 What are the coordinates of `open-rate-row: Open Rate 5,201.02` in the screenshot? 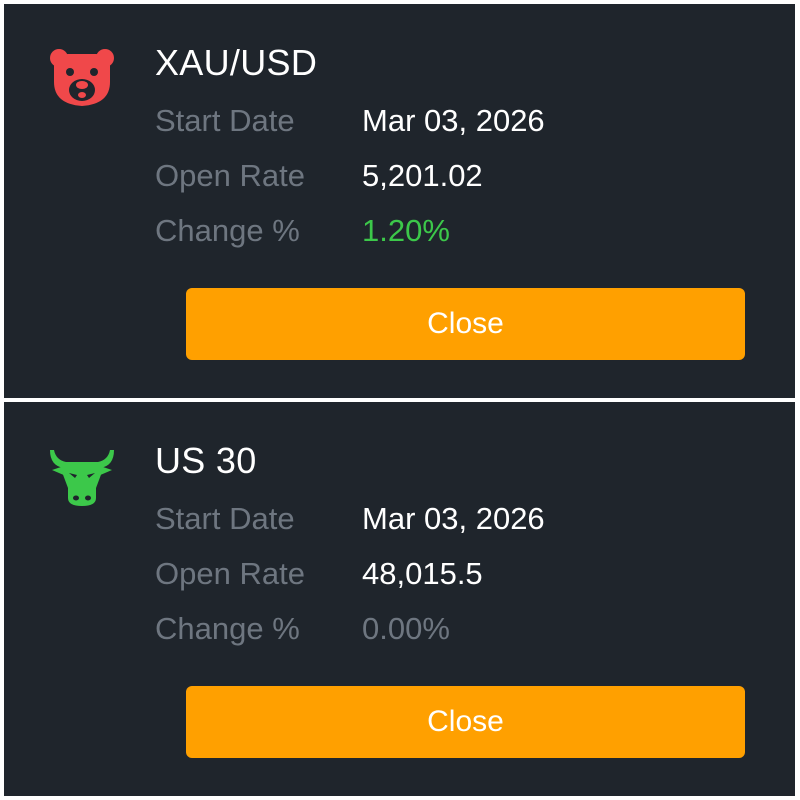 It's located at (455, 178).